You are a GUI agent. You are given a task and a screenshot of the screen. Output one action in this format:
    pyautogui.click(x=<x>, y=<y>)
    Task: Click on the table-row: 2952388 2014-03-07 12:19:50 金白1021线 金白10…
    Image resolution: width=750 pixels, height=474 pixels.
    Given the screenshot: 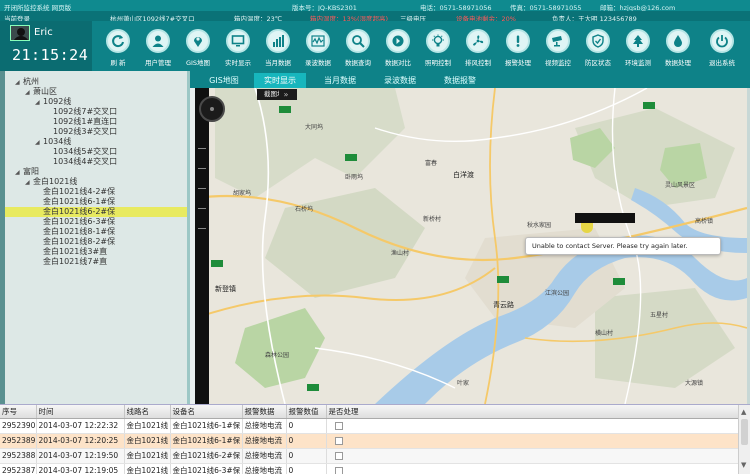 What is the action you would take?
    pyautogui.click(x=369, y=456)
    